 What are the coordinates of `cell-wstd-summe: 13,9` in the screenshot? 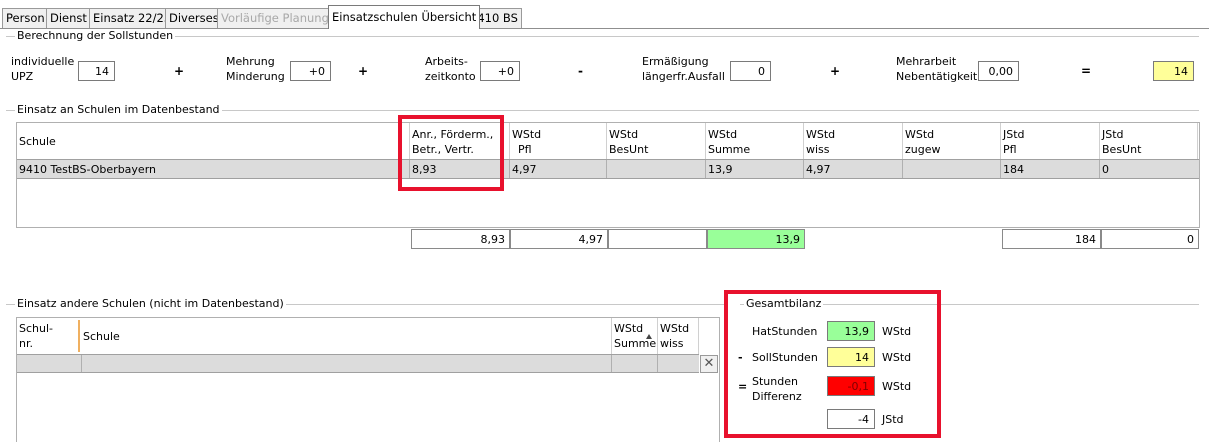 It's located at (720, 169).